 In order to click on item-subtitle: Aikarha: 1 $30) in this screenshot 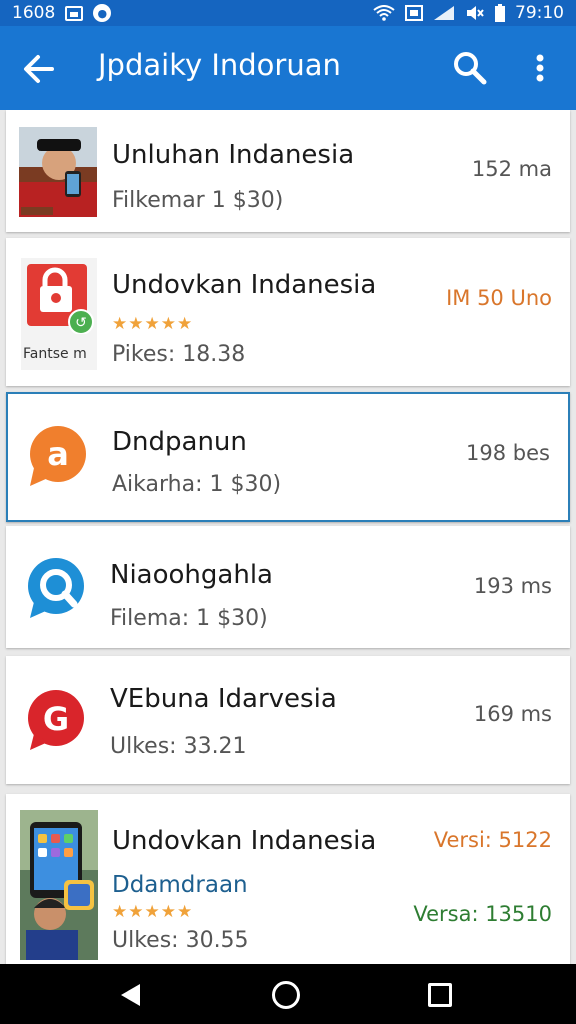, I will do `click(197, 484)`.